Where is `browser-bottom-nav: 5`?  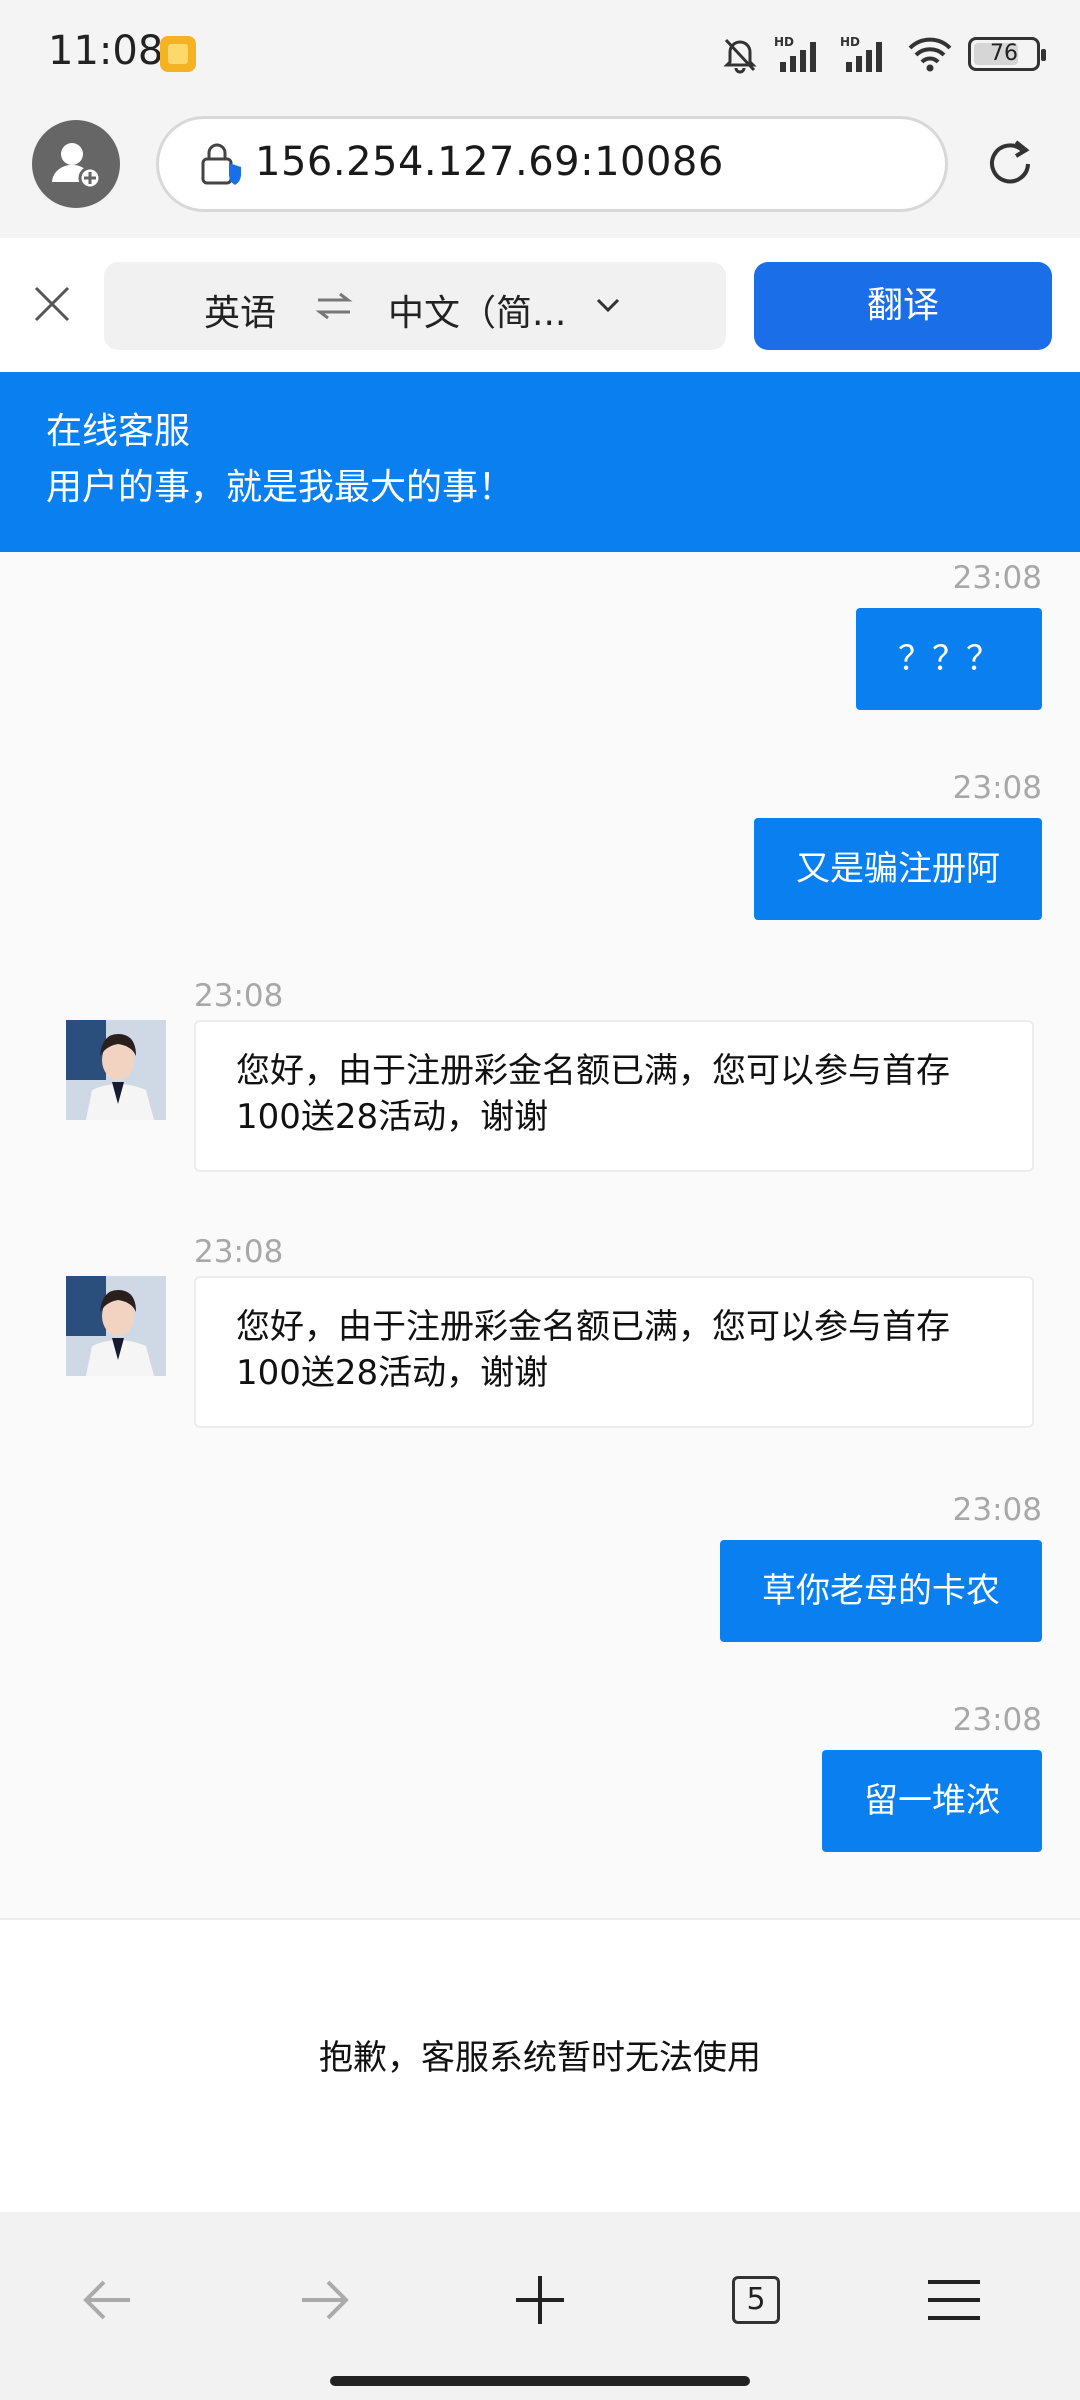
browser-bottom-nav: 5 is located at coordinates (540, 2306).